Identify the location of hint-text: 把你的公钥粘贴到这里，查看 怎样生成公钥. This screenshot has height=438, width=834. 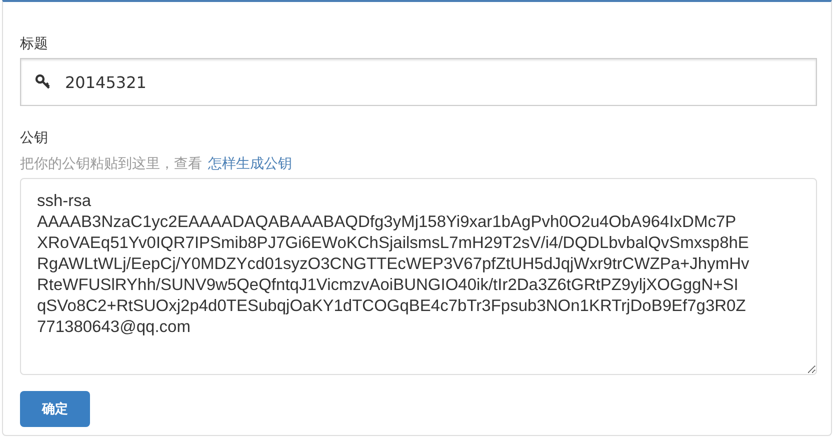
(156, 164).